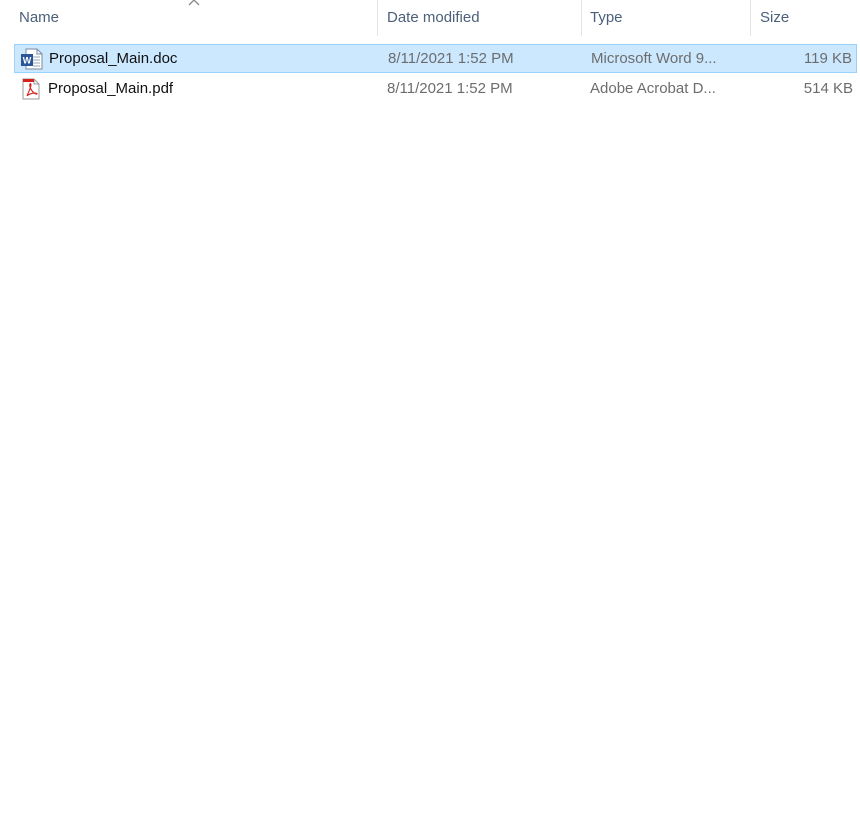 The image size is (860, 817). What do you see at coordinates (194, 3) in the screenshot?
I see `sort-ascending-icon` at bounding box center [194, 3].